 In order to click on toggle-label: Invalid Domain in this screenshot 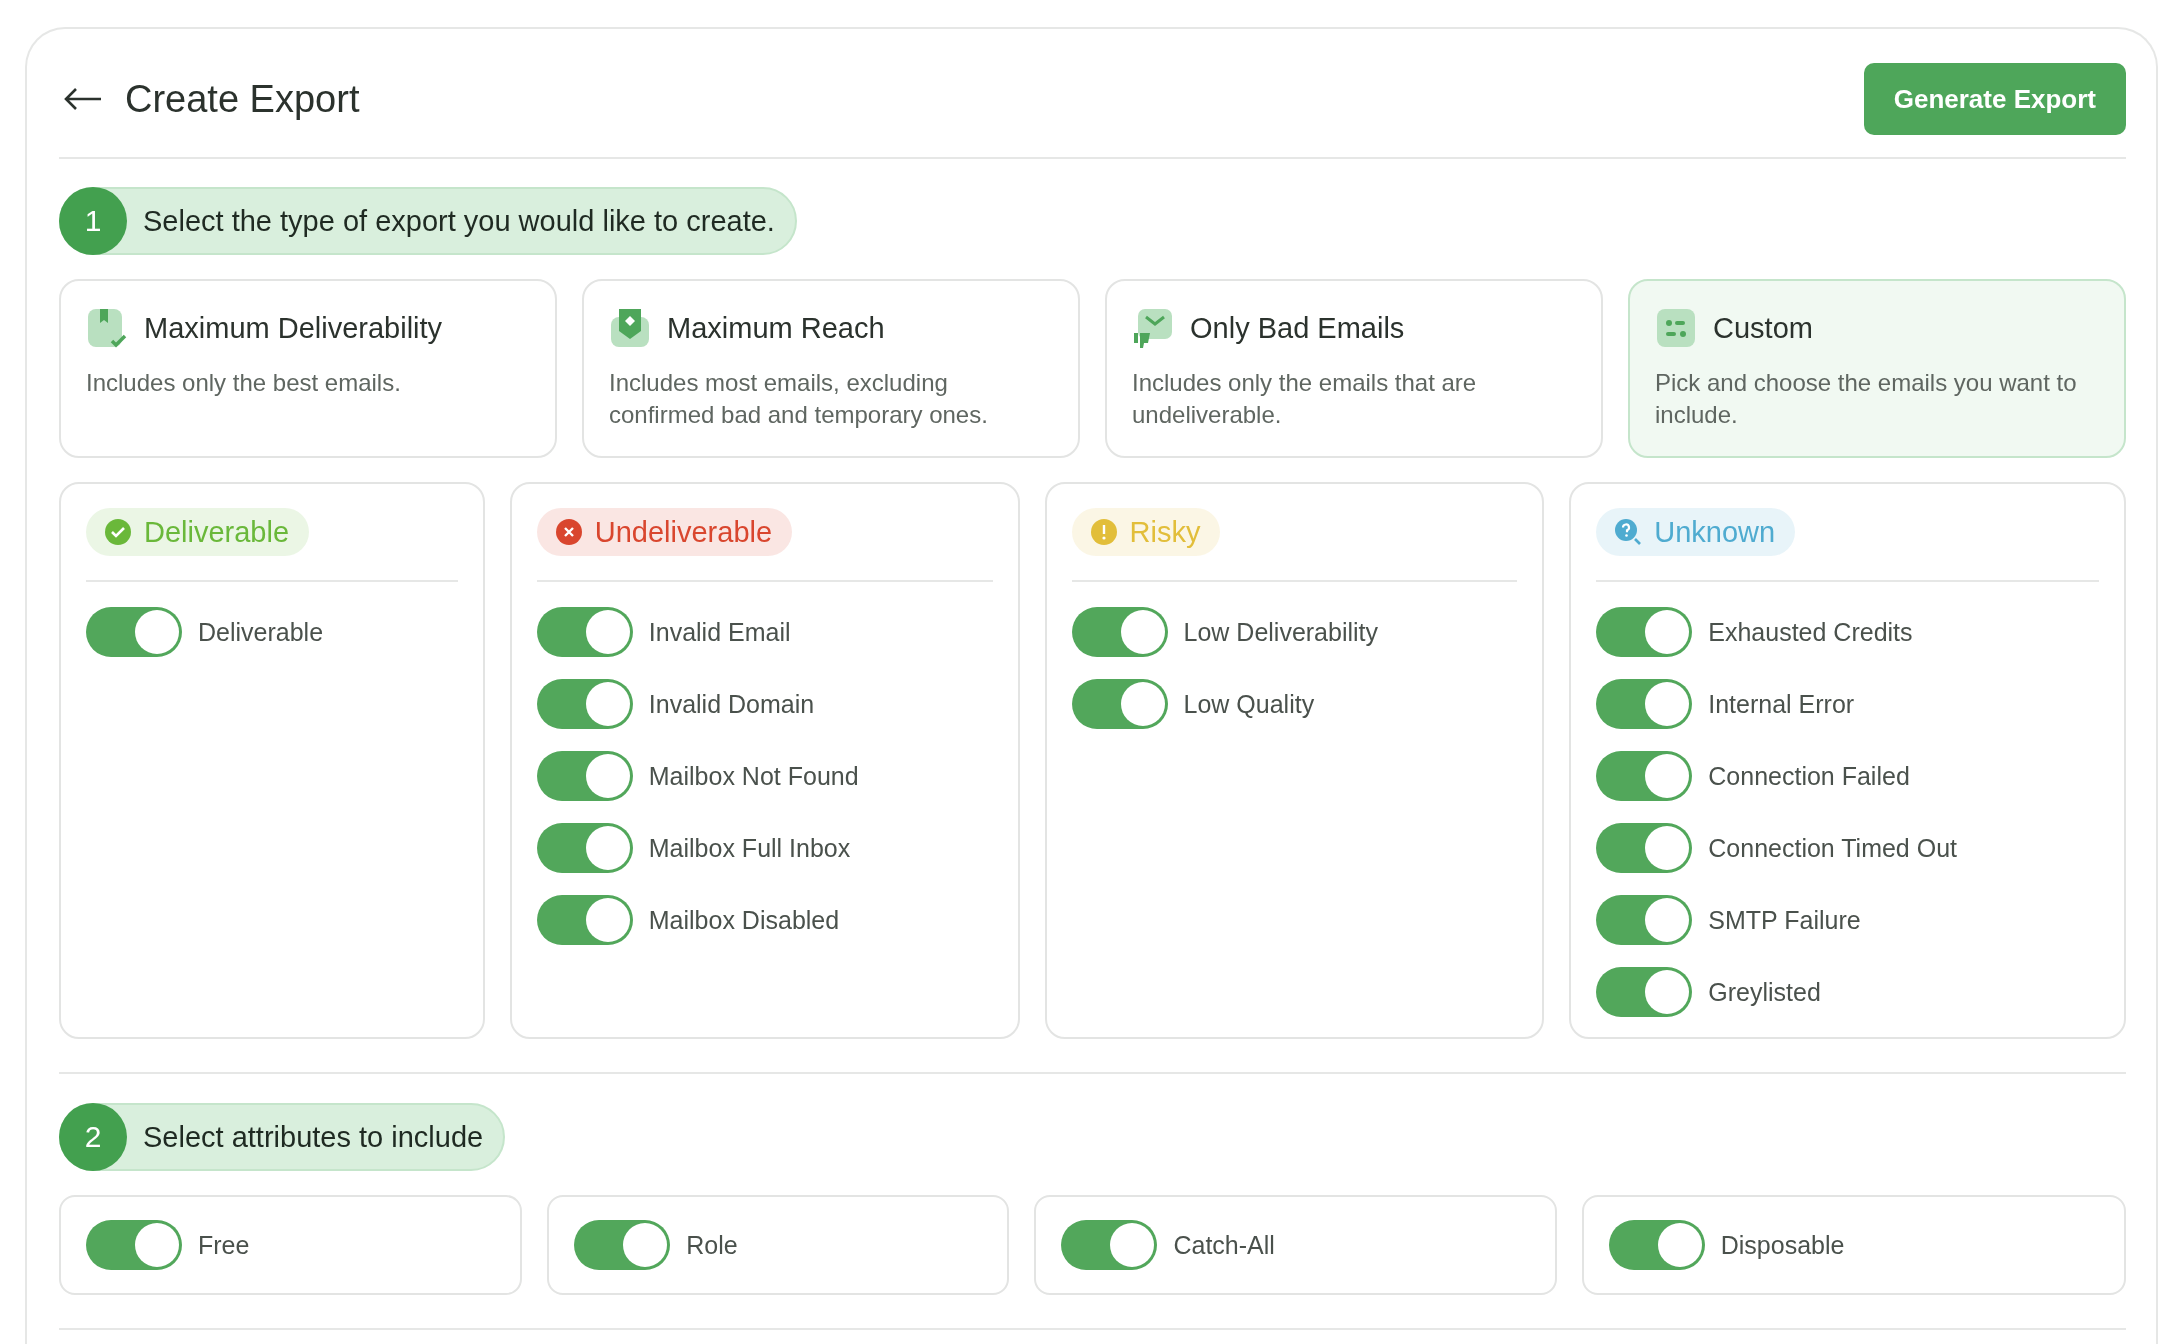, I will do `click(731, 704)`.